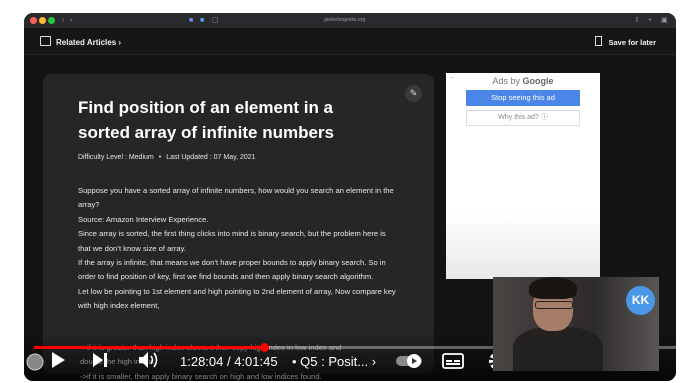 The image size is (680, 383). I want to click on article-top-nav: Related Articles › Save for later, so click(350, 41).